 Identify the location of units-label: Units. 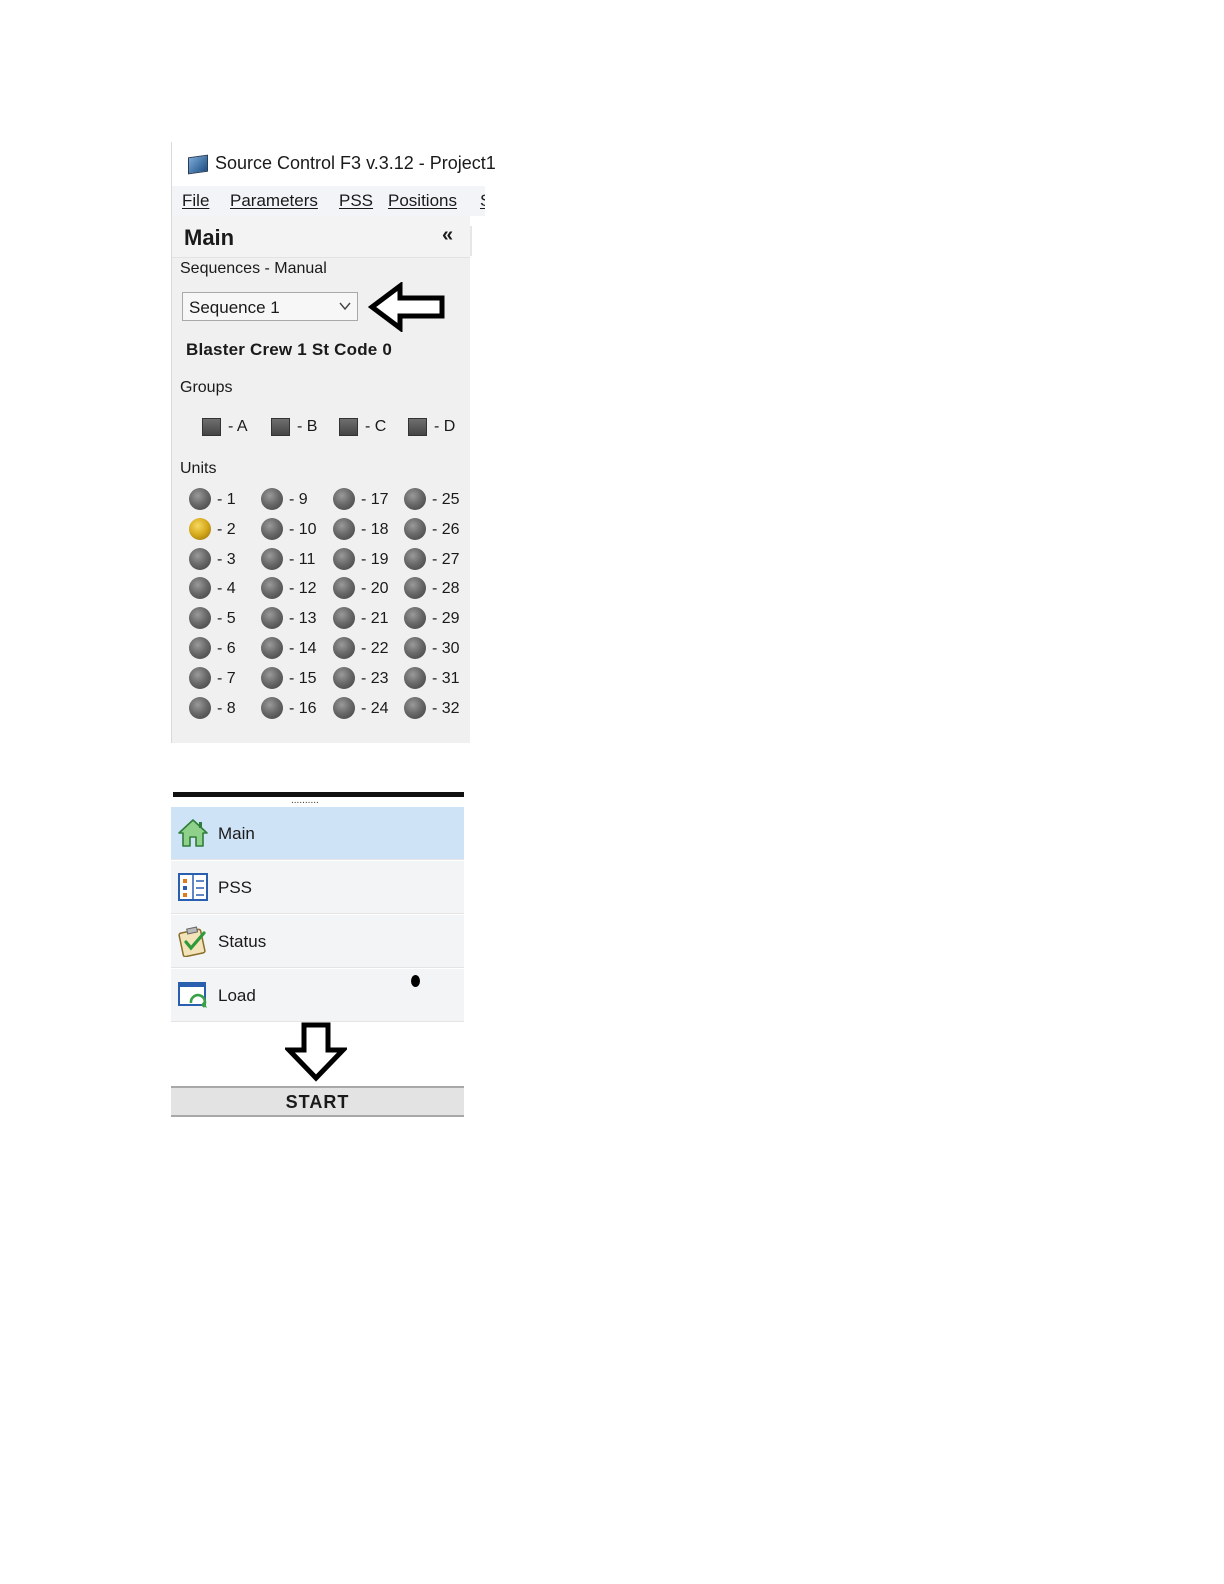
(198, 468).